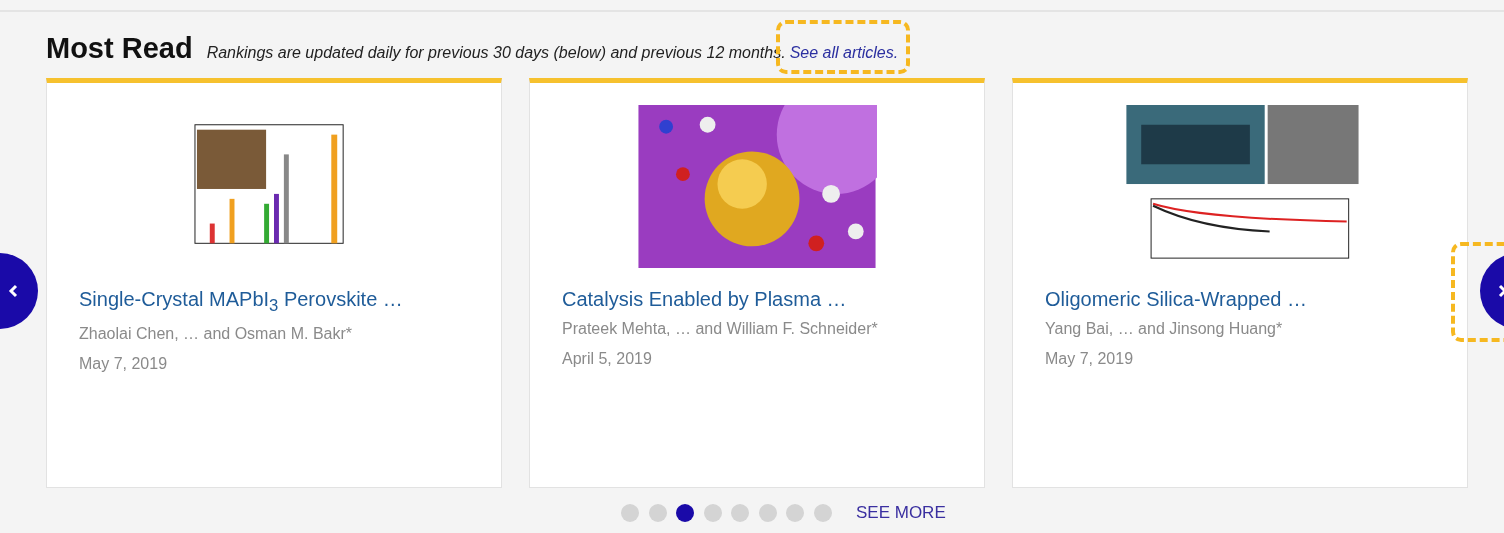 This screenshot has height=533, width=1504. Describe the element at coordinates (720, 329) in the screenshot. I see `article-authors: Prateek Mehta, … and William F. Schneider*` at that location.